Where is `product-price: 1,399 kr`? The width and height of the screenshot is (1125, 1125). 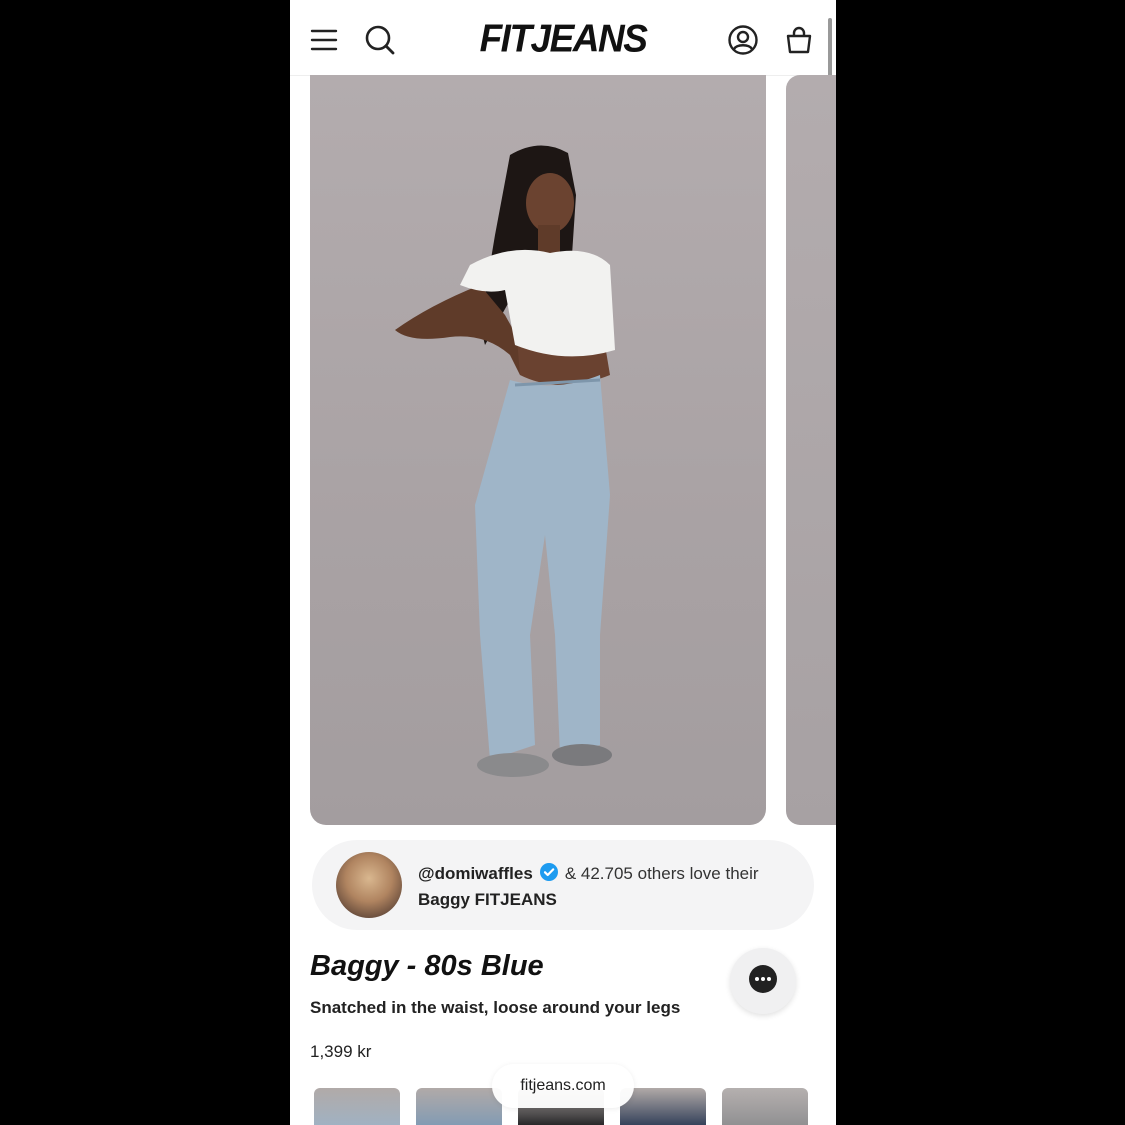
product-price: 1,399 kr is located at coordinates (341, 1051).